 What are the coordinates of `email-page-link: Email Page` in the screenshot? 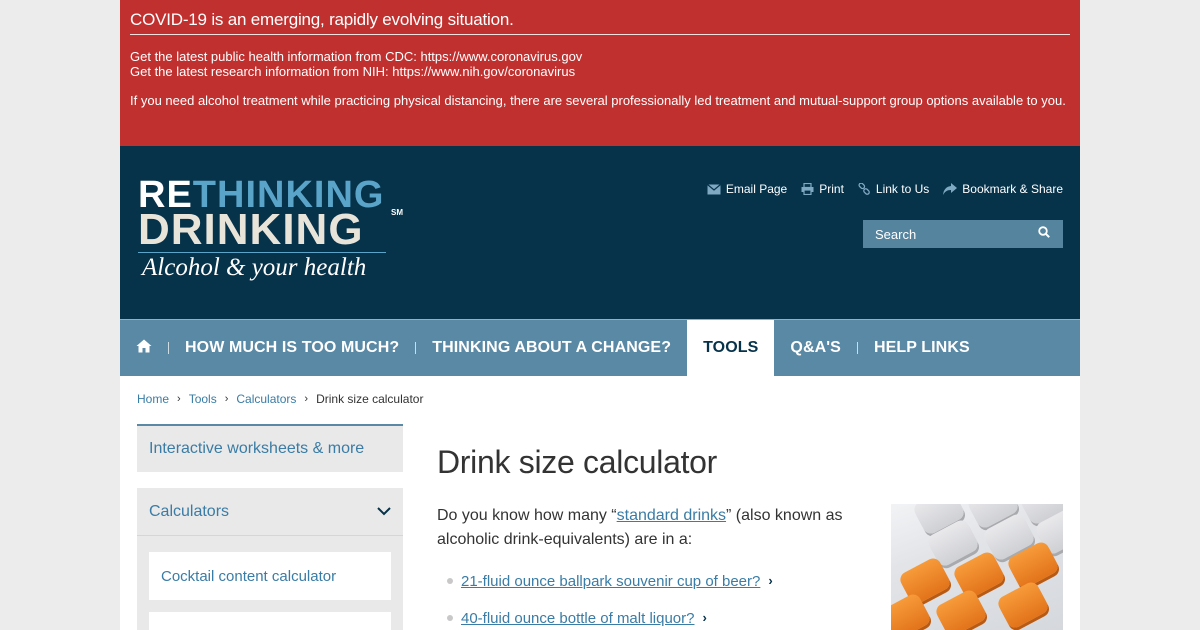 It's located at (747, 189).